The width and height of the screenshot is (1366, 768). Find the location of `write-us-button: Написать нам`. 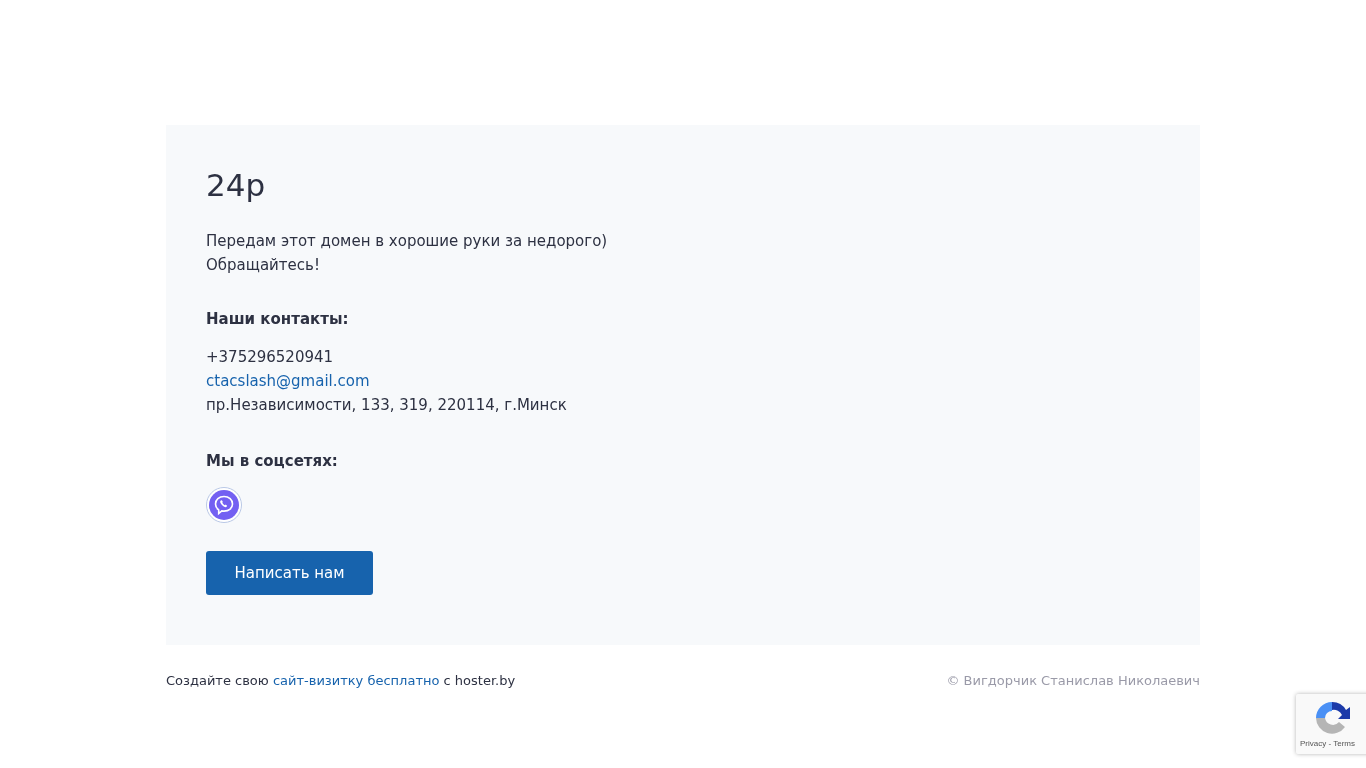

write-us-button: Написать нам is located at coordinates (289, 573).